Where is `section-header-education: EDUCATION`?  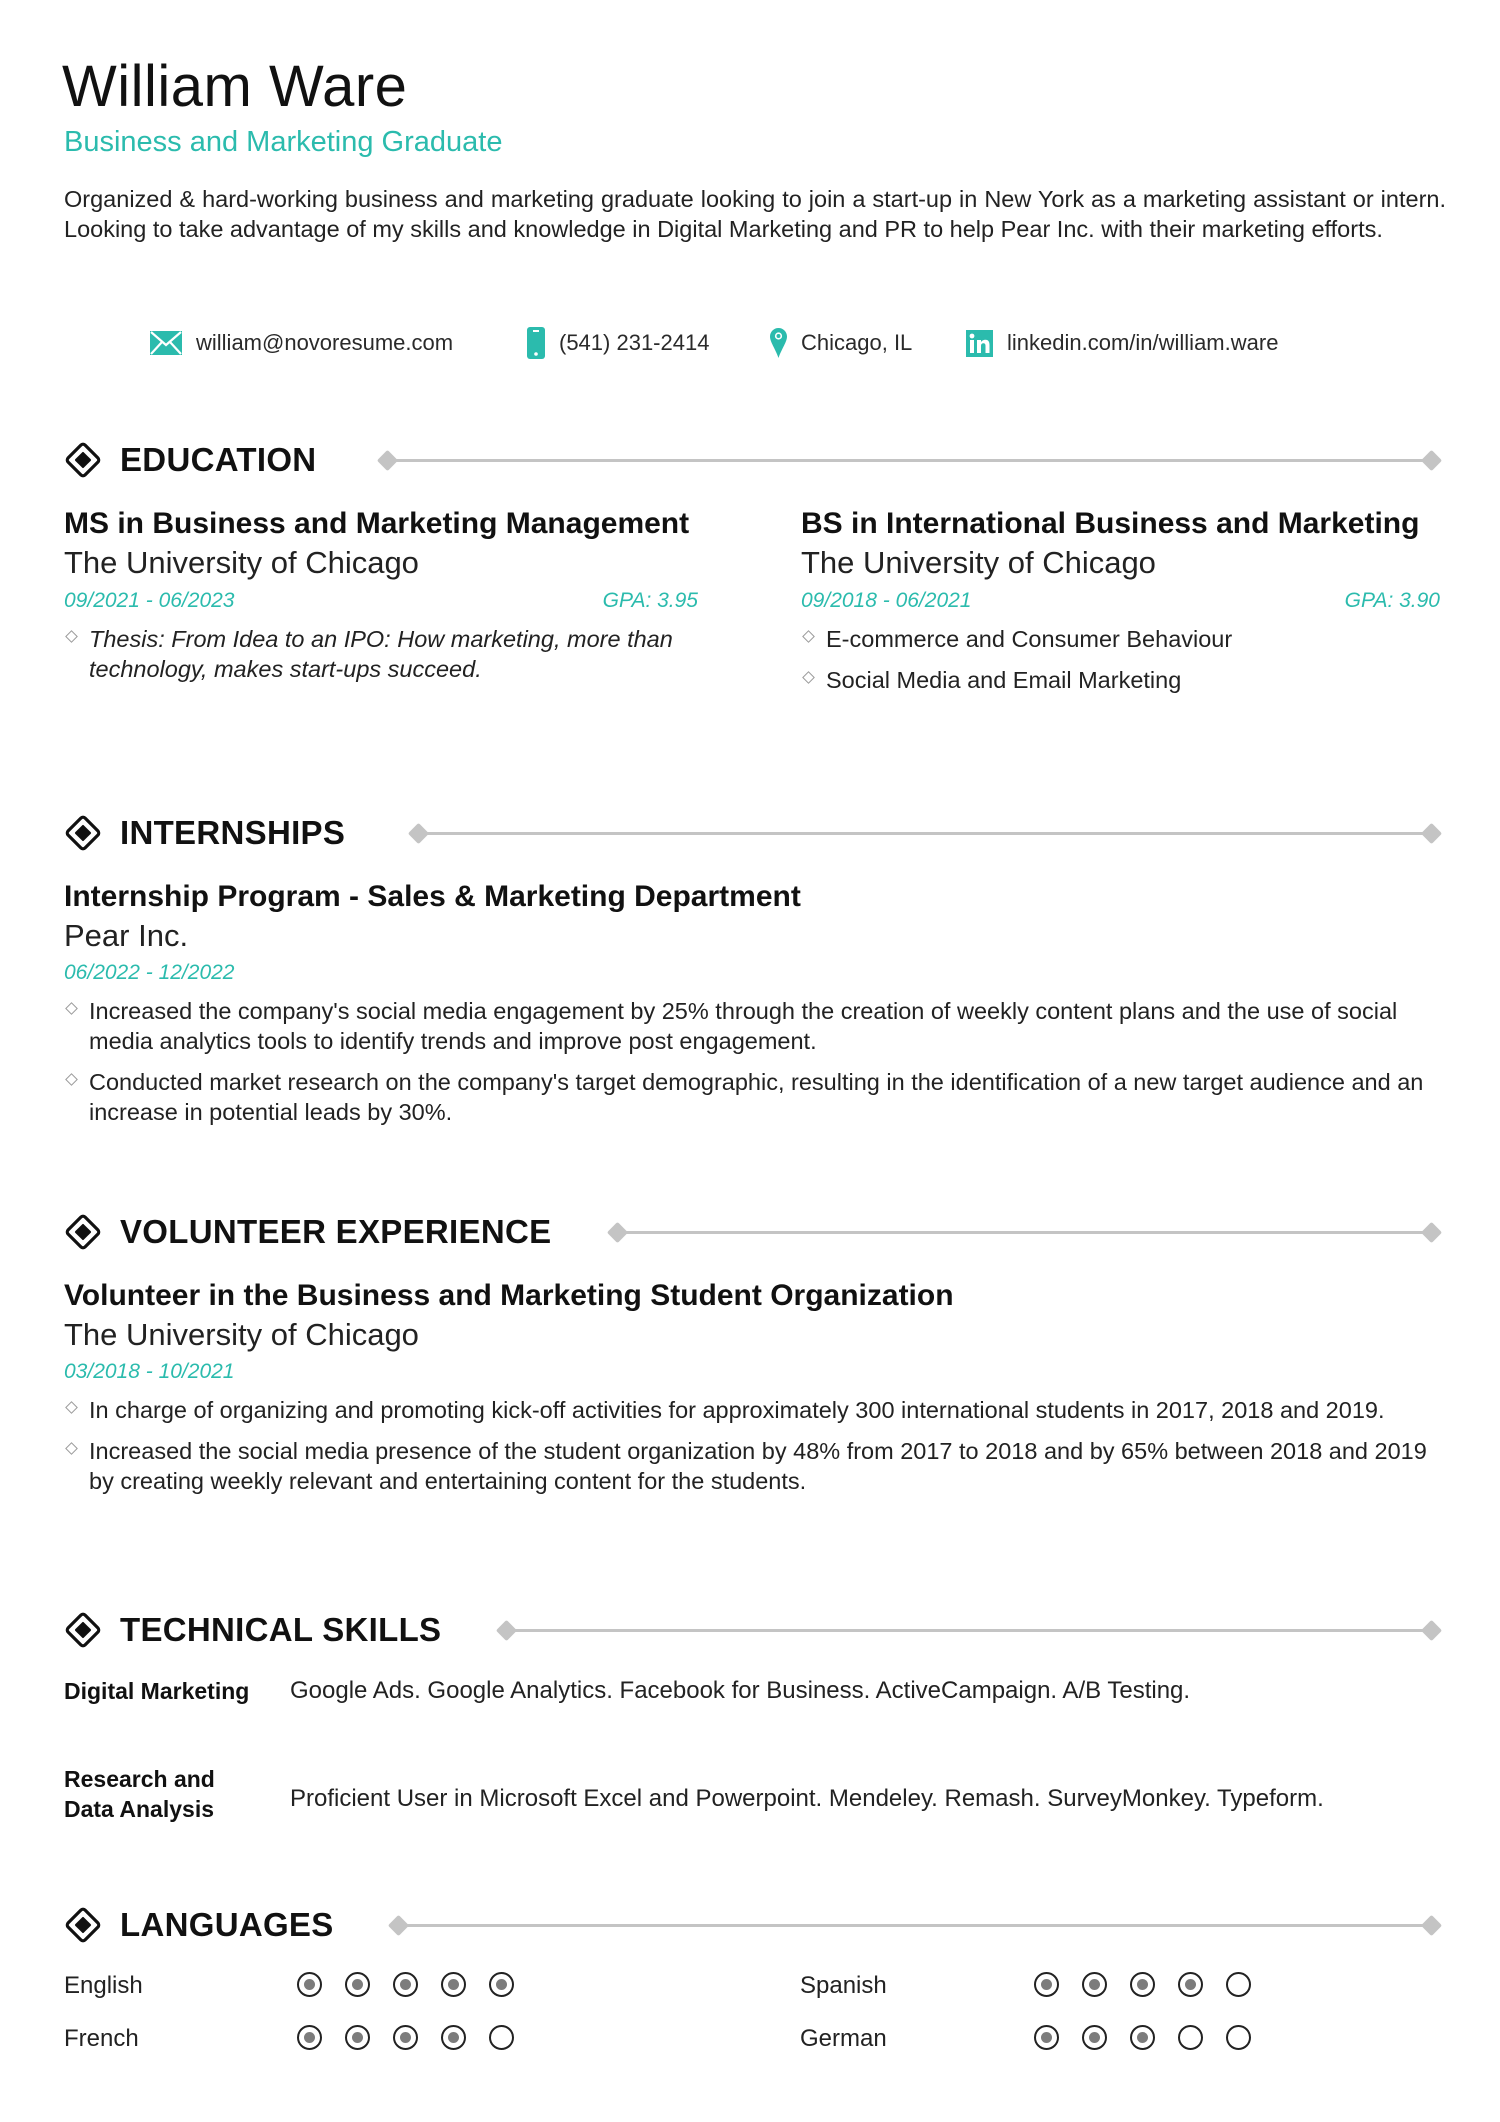 section-header-education: EDUCATION is located at coordinates (752, 460).